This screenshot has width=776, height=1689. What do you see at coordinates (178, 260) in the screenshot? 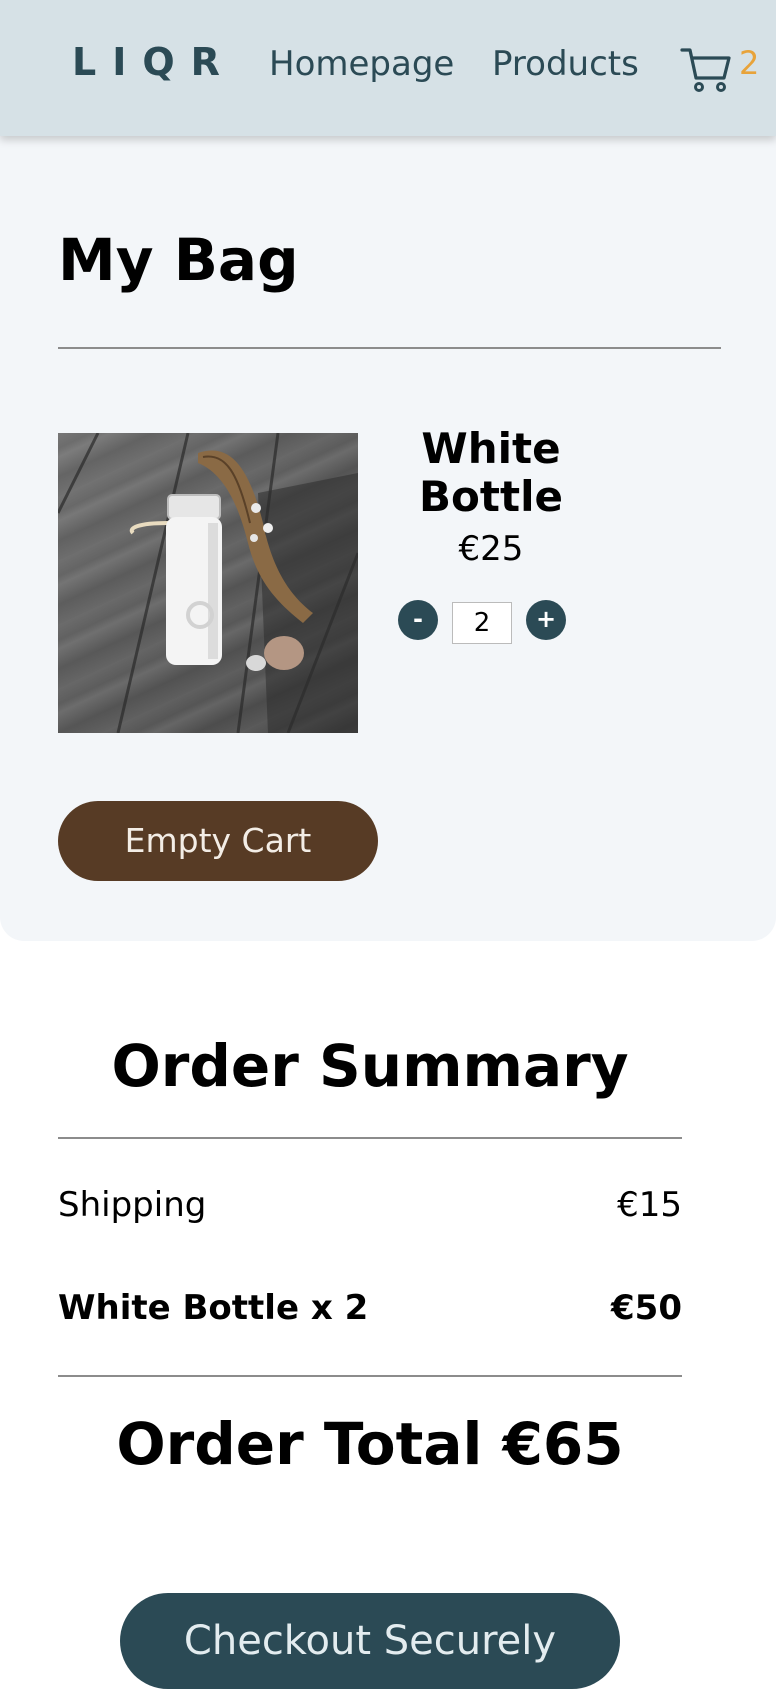
I see `bag-title: My Bag` at bounding box center [178, 260].